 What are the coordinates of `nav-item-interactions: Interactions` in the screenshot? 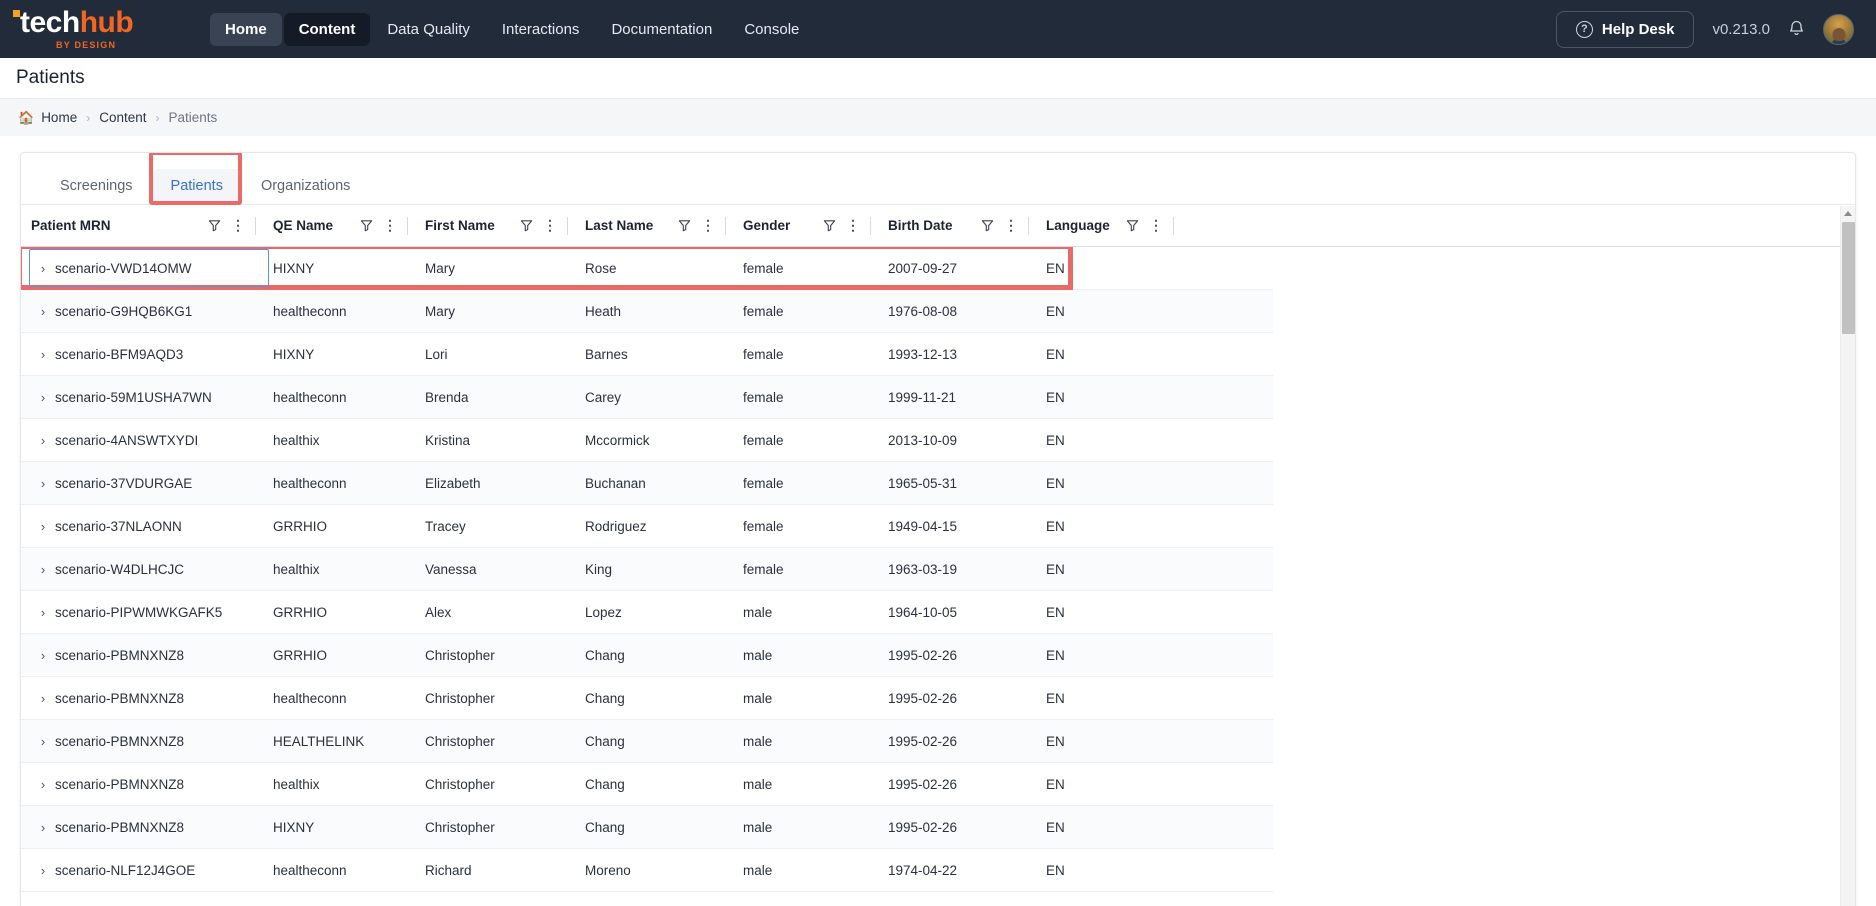 It's located at (541, 29).